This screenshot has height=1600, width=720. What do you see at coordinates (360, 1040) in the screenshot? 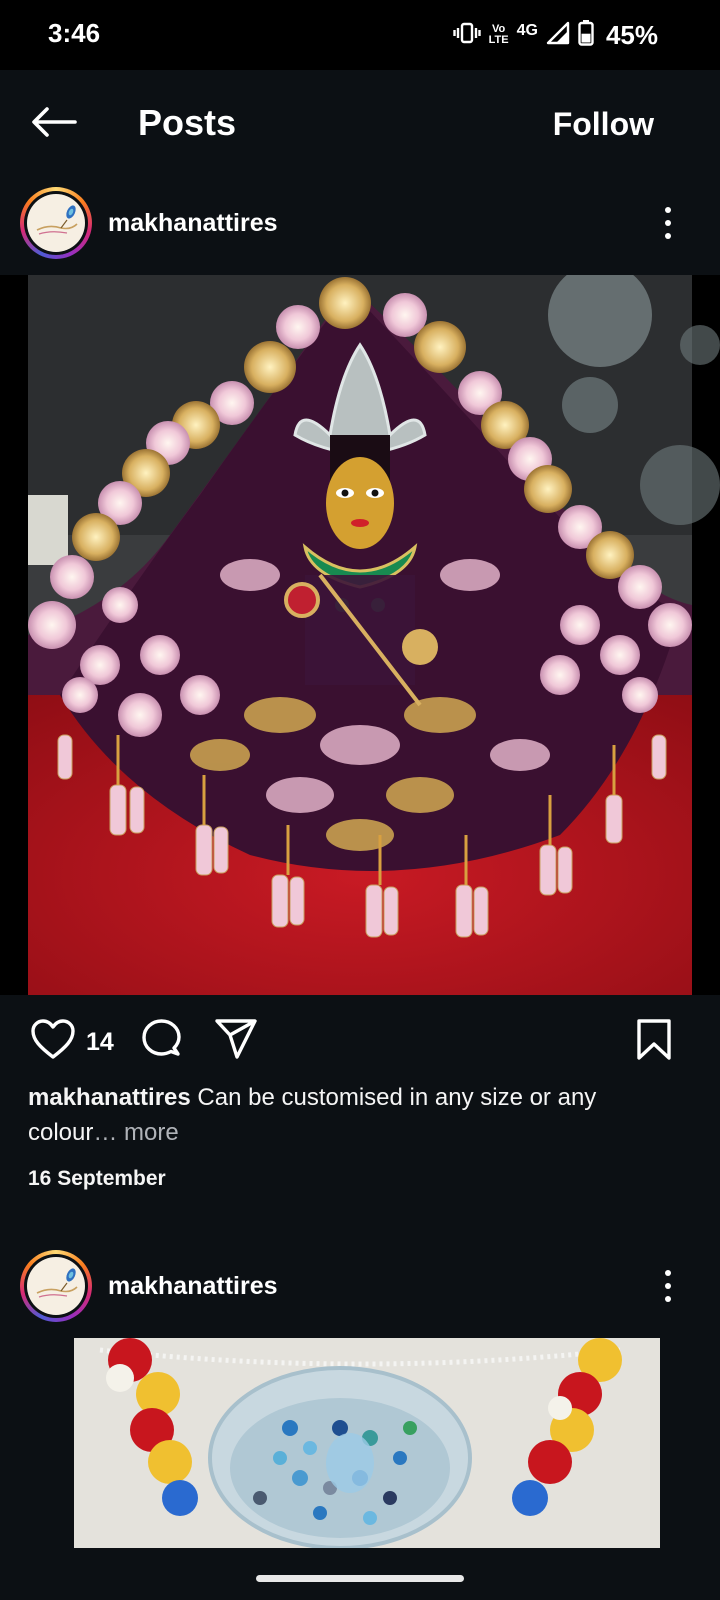
I see `post-actions: 14` at bounding box center [360, 1040].